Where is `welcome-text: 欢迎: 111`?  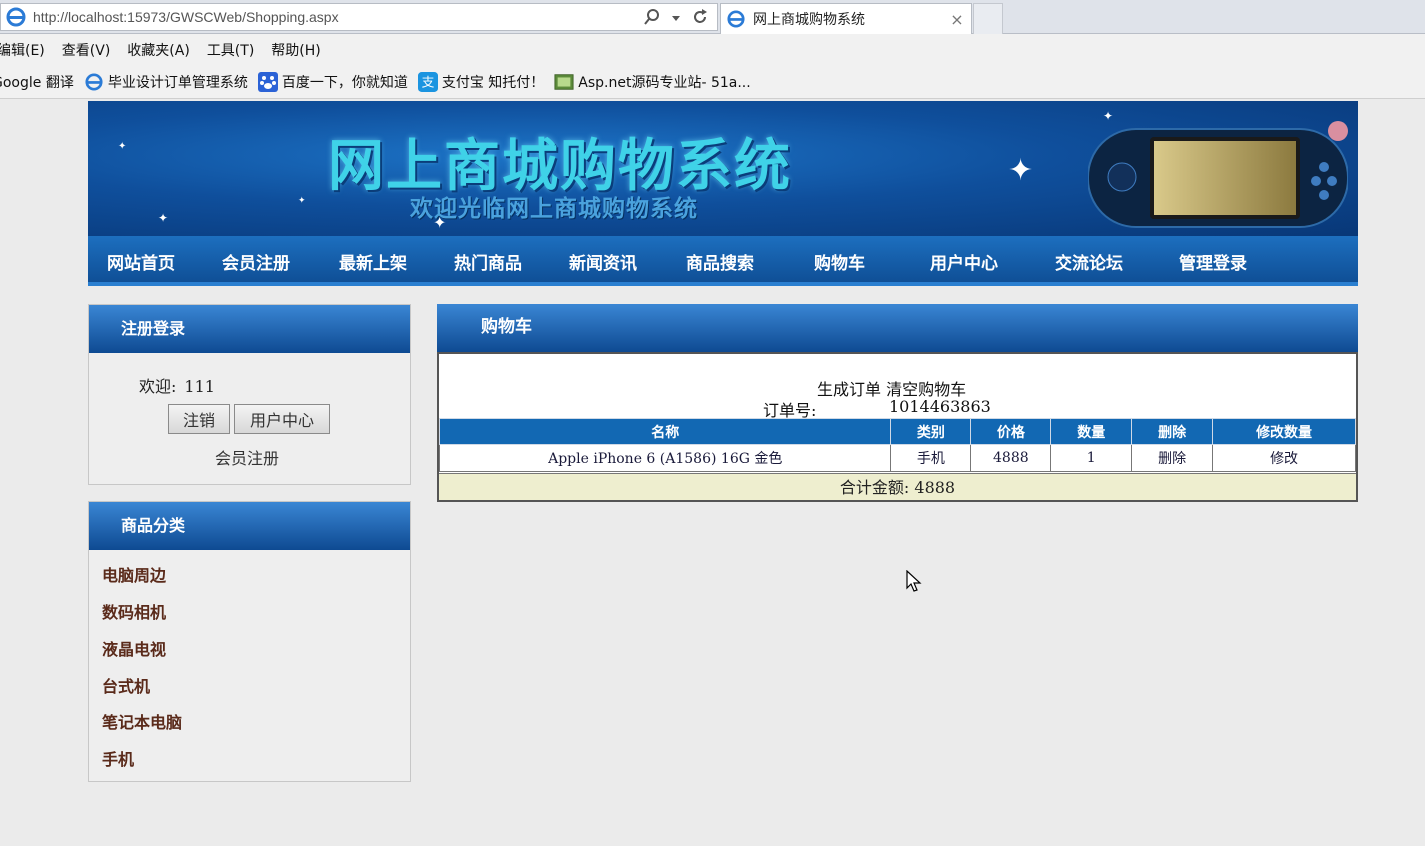
welcome-text: 欢迎: 111 is located at coordinates (177, 385).